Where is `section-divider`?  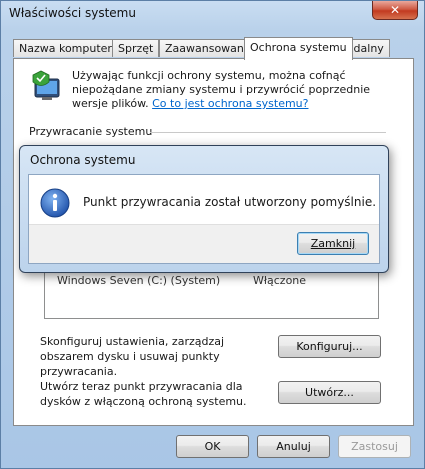 section-divider is located at coordinates (268, 132).